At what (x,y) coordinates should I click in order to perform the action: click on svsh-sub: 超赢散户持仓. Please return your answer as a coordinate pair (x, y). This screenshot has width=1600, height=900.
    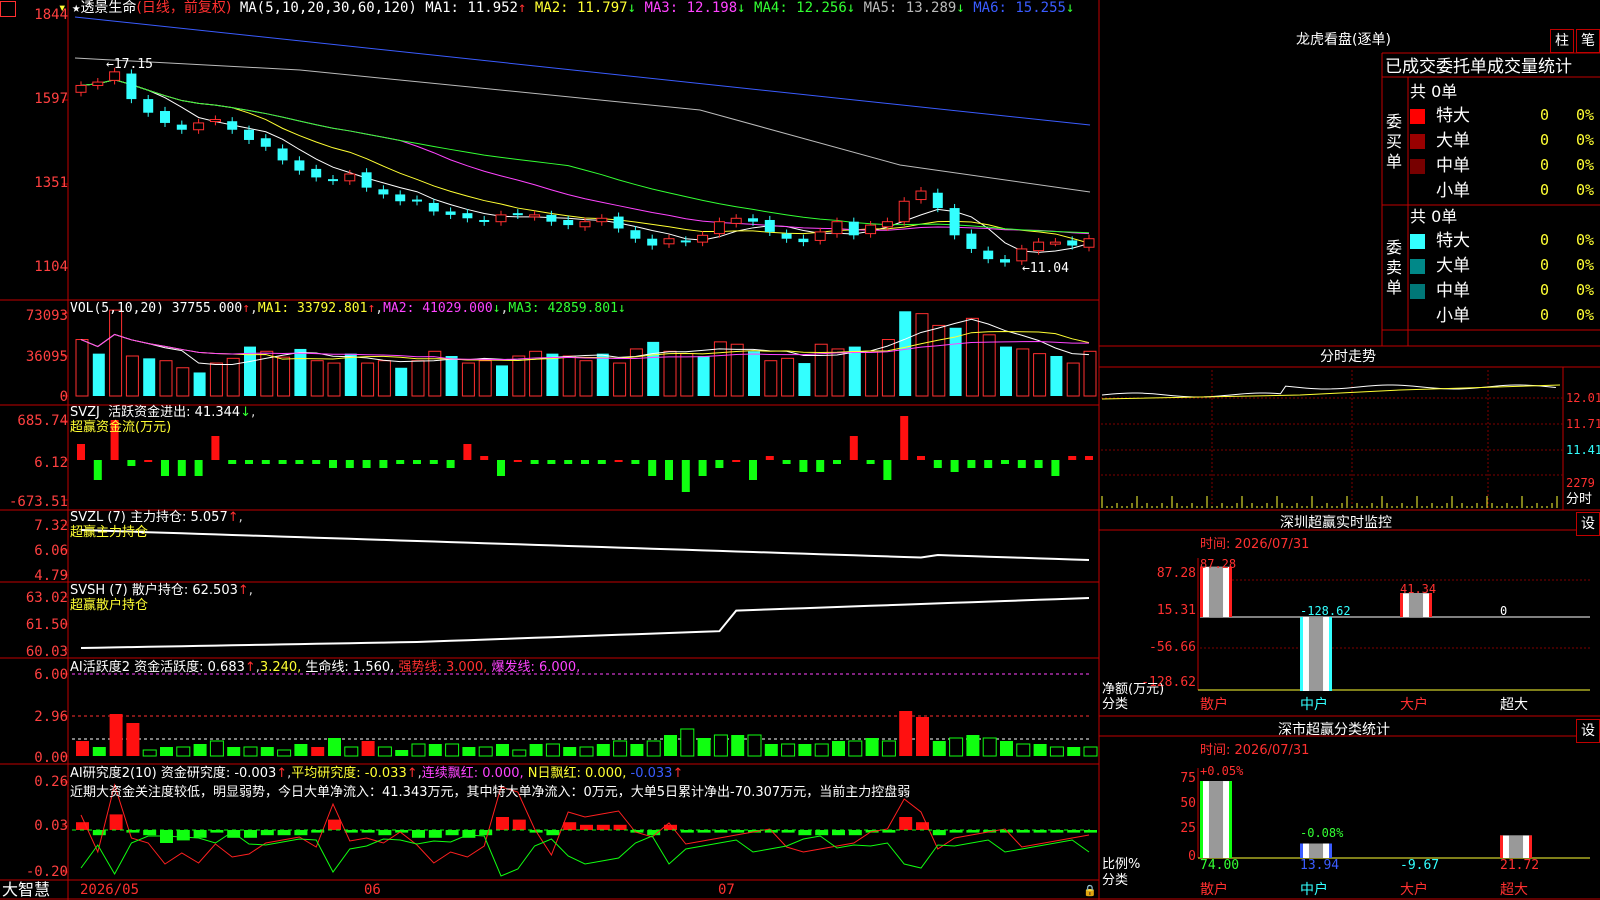
    Looking at the image, I should click on (109, 605).